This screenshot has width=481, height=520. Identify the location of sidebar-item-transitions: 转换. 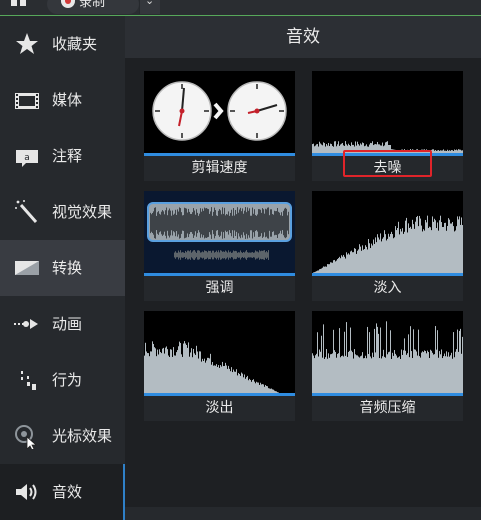
(62, 268).